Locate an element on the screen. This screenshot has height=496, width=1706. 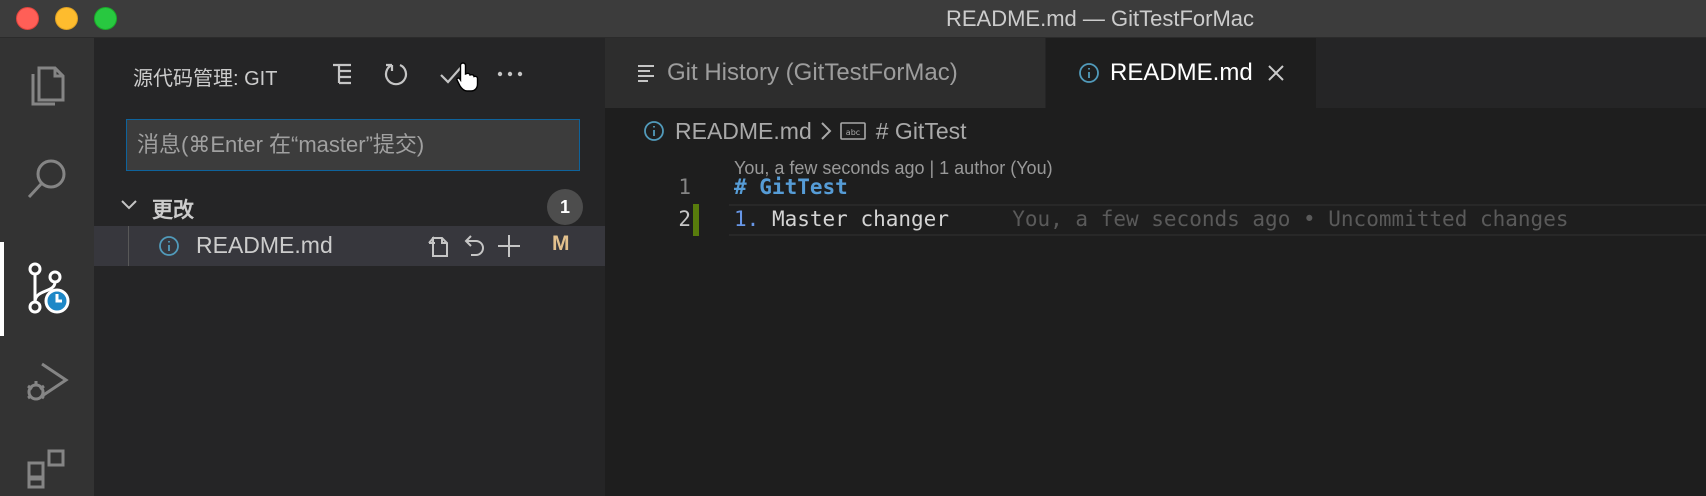
activity-explorer is located at coordinates (47, 85).